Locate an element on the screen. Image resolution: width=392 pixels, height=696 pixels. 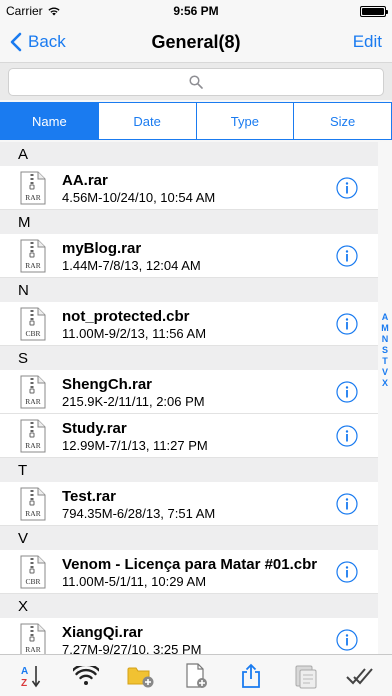
navigation-bar: Back General(8) Edit is located at coordinates (196, 42).